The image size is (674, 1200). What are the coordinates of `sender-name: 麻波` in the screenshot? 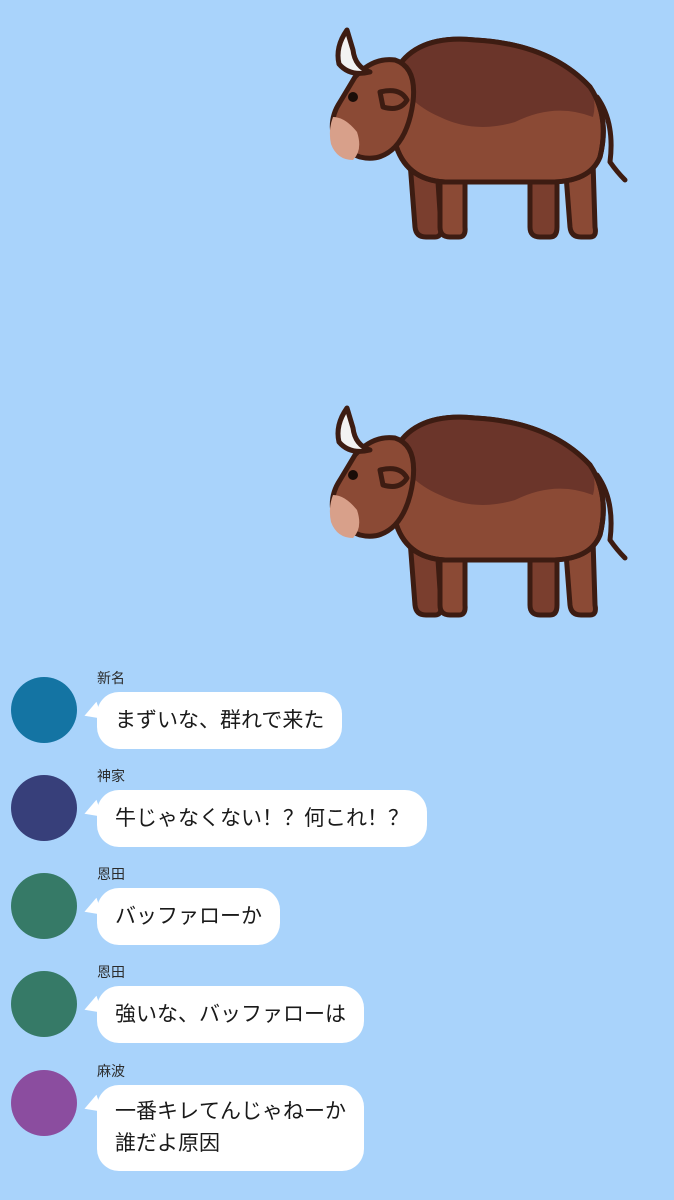 It's located at (111, 1072).